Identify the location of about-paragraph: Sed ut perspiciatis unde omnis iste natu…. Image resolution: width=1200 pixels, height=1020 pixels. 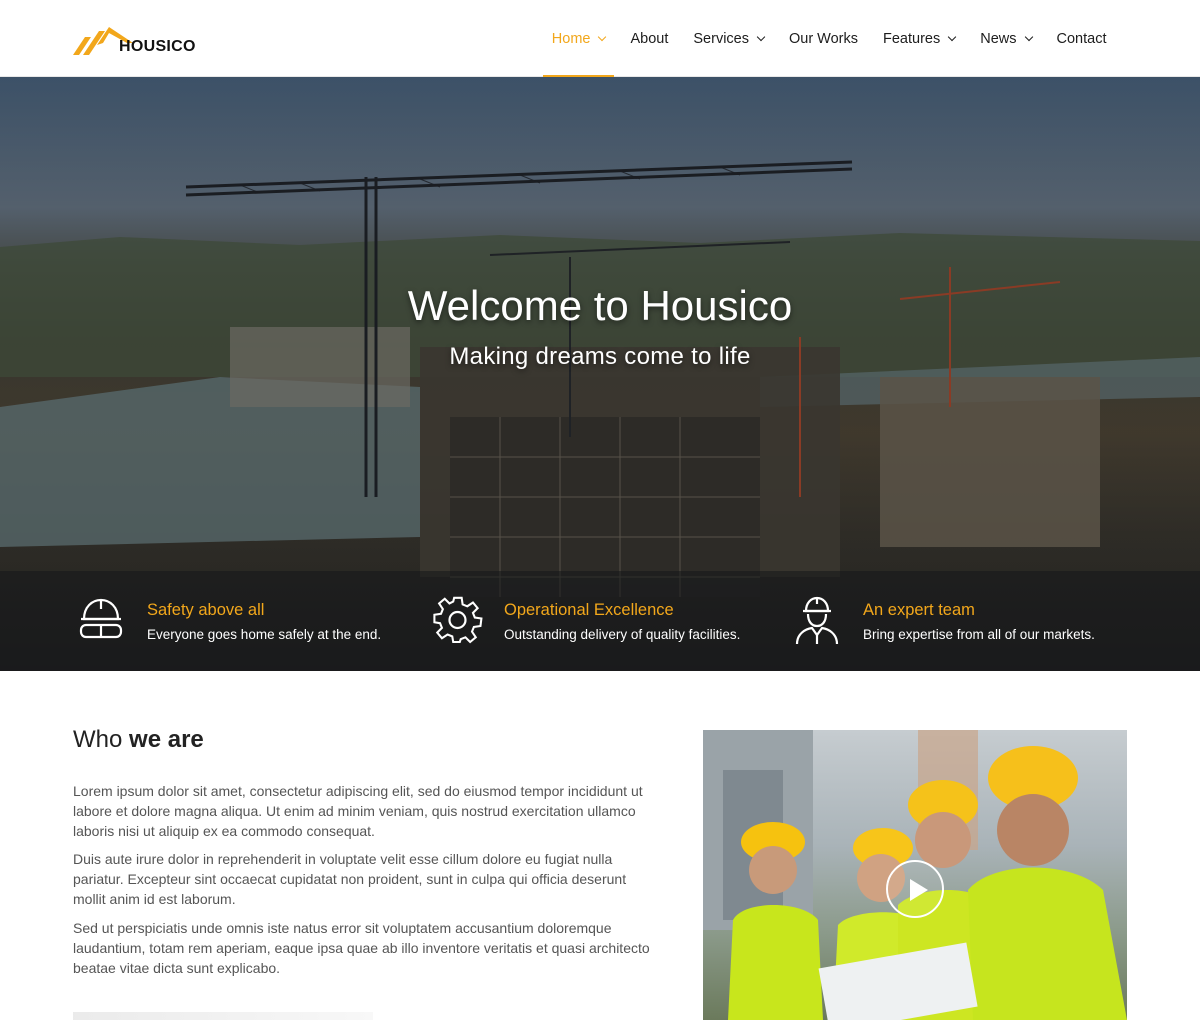
(361, 948).